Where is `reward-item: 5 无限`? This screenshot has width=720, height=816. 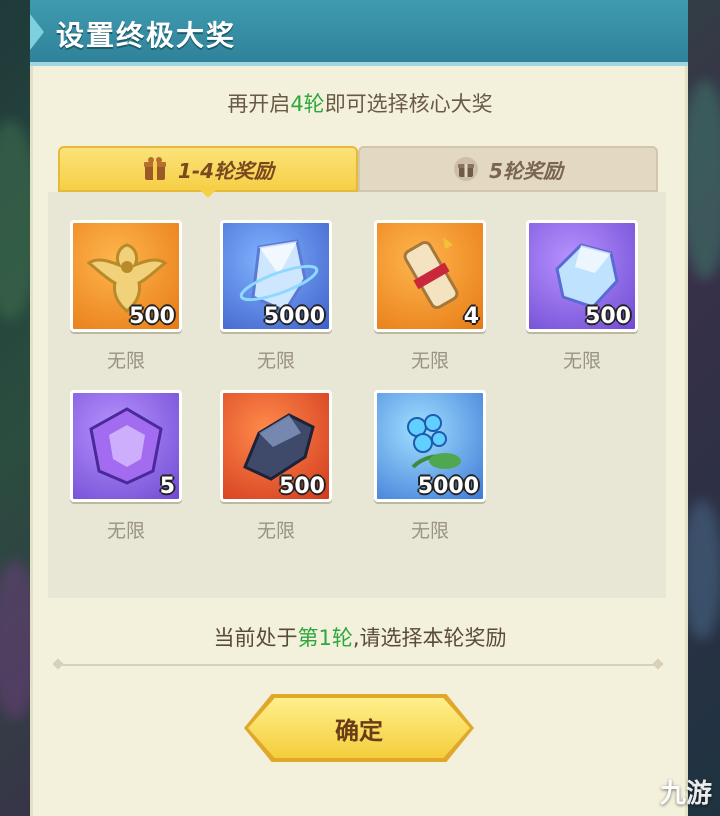
reward-item: 5 无限 is located at coordinates (128, 466).